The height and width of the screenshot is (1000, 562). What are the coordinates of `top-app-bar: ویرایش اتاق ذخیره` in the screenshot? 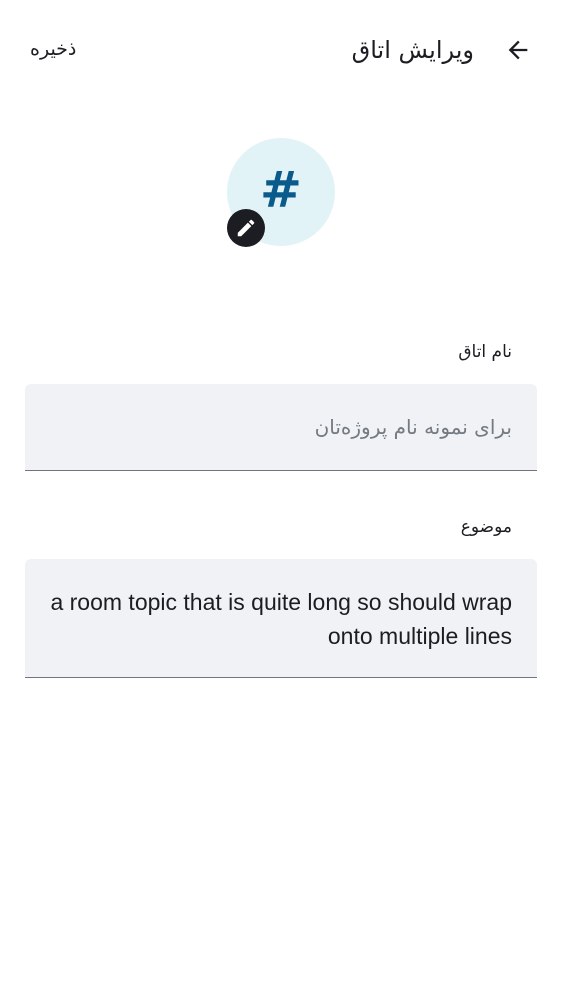 It's located at (281, 50).